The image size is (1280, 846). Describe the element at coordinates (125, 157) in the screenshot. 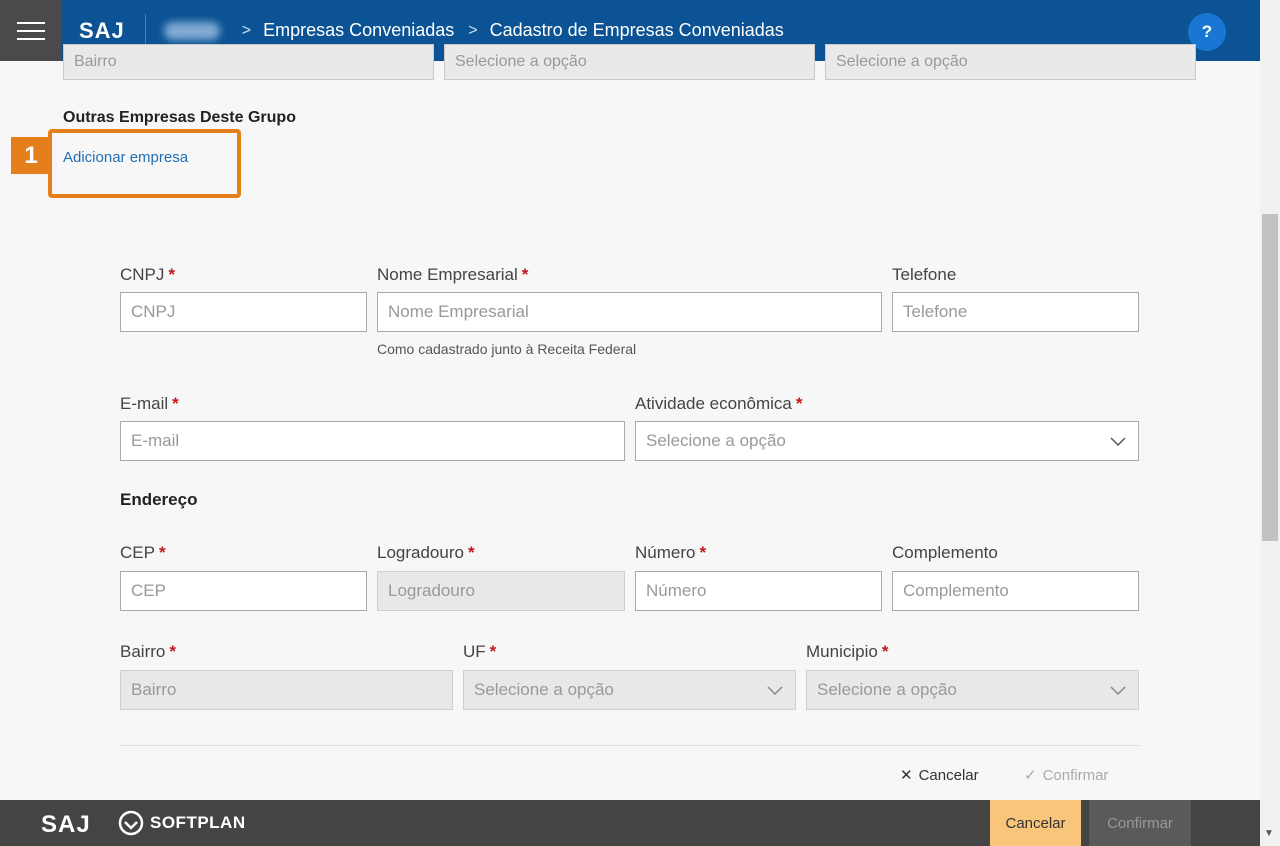

I see `add-company-link: Adicionar empresa` at that location.